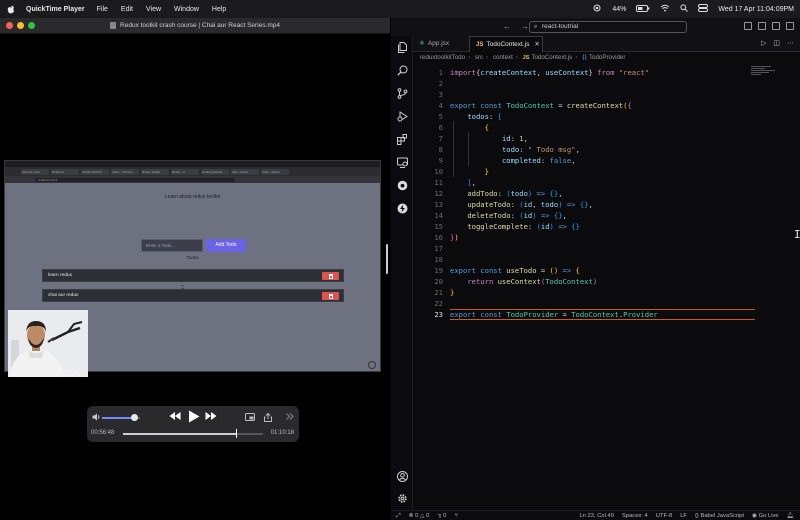 Image resolution: width=800 pixels, height=520 pixels. I want to click on back-arrow-icon: ←, so click(507, 26).